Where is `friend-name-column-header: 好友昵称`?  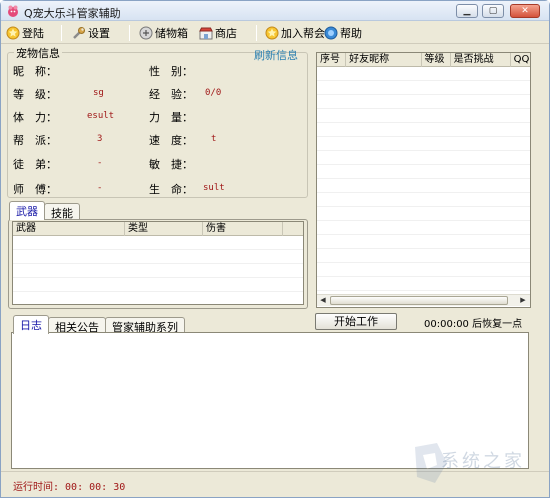
friend-name-column-header: 好友昵称 is located at coordinates (384, 60).